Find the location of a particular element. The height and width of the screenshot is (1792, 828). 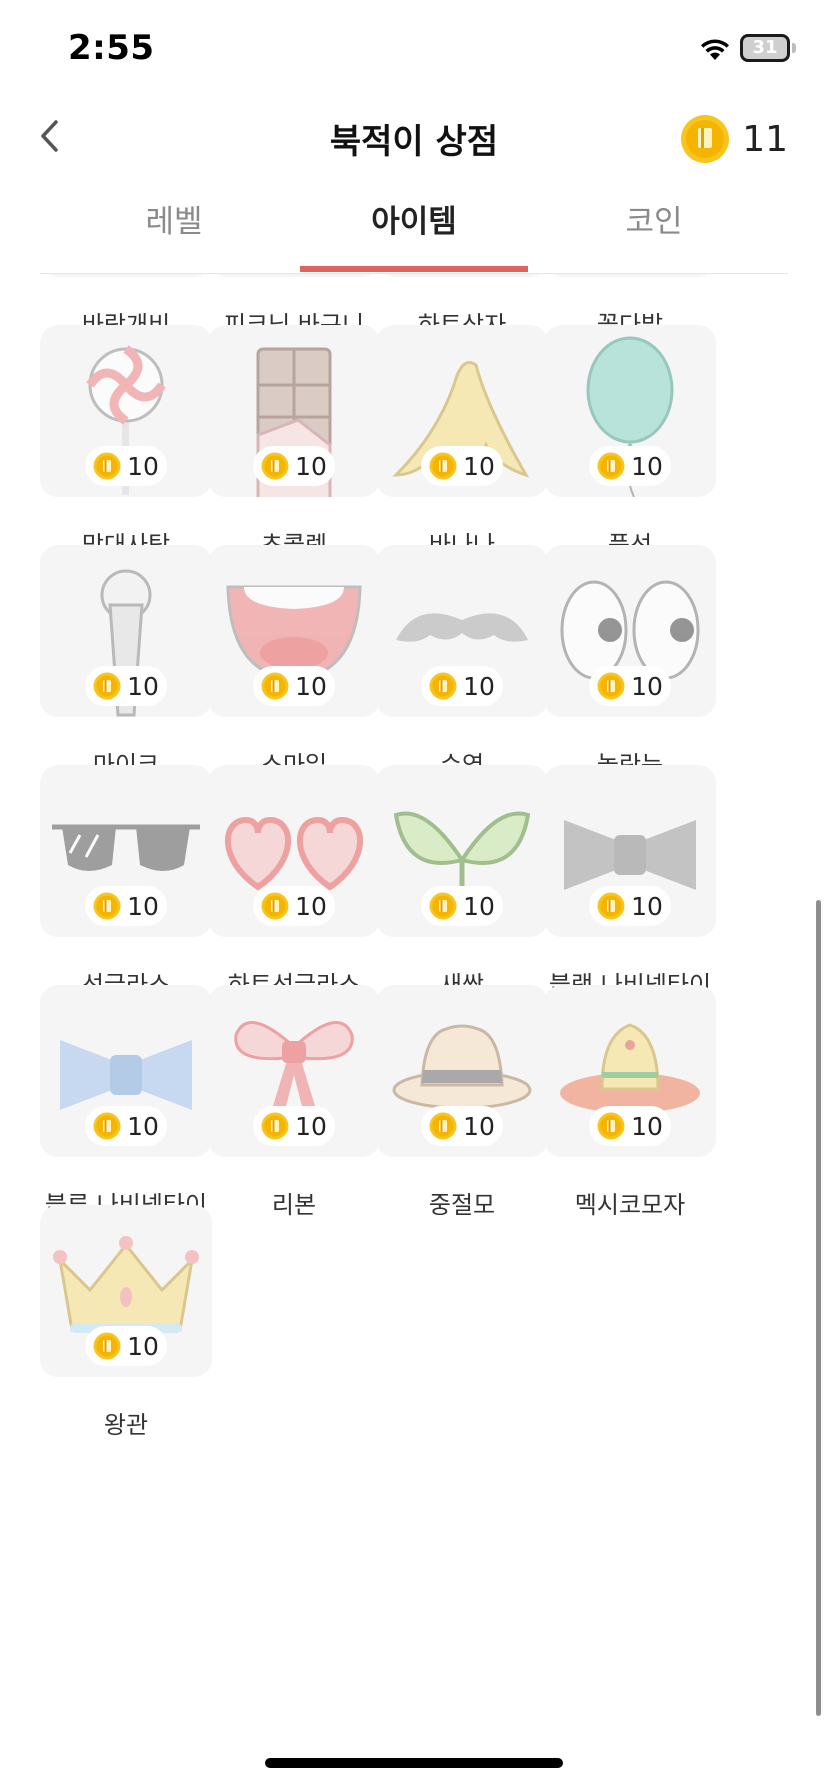

shop-item: 10하트선글라스 is located at coordinates (294, 882).